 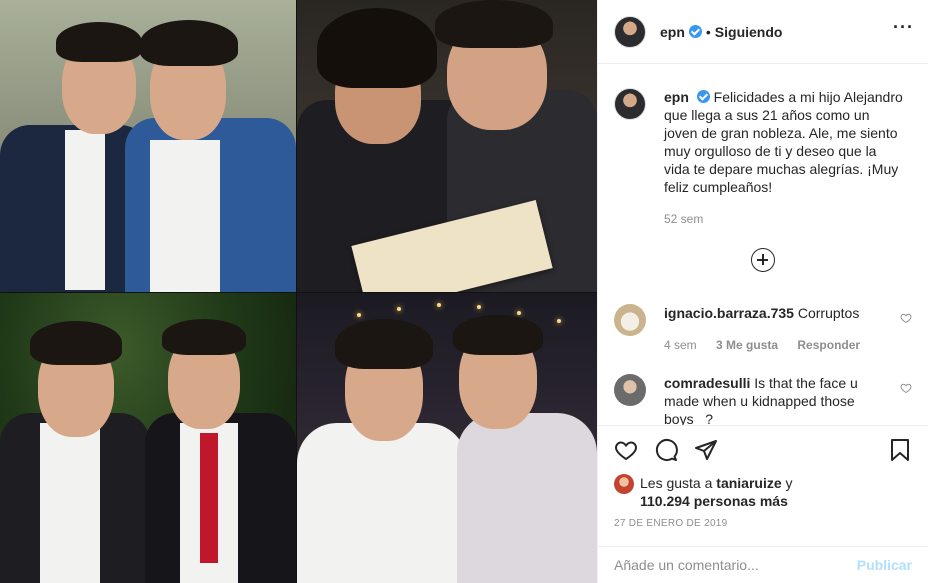 I want to click on caption-avatar, so click(x=630, y=104).